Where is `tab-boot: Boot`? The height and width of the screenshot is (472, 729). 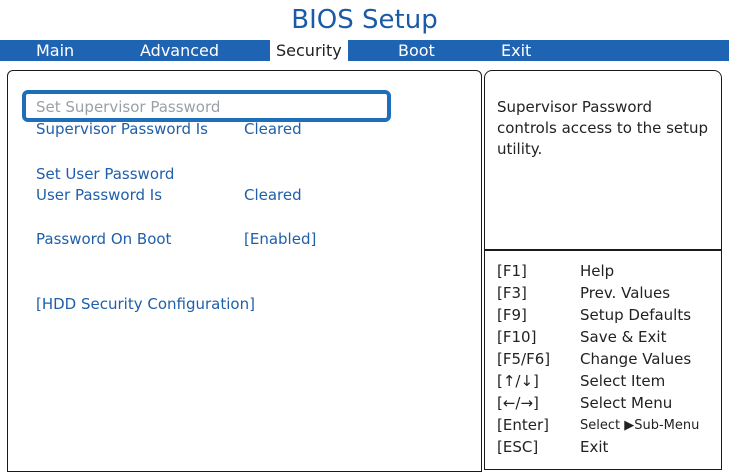 tab-boot: Boot is located at coordinates (416, 50).